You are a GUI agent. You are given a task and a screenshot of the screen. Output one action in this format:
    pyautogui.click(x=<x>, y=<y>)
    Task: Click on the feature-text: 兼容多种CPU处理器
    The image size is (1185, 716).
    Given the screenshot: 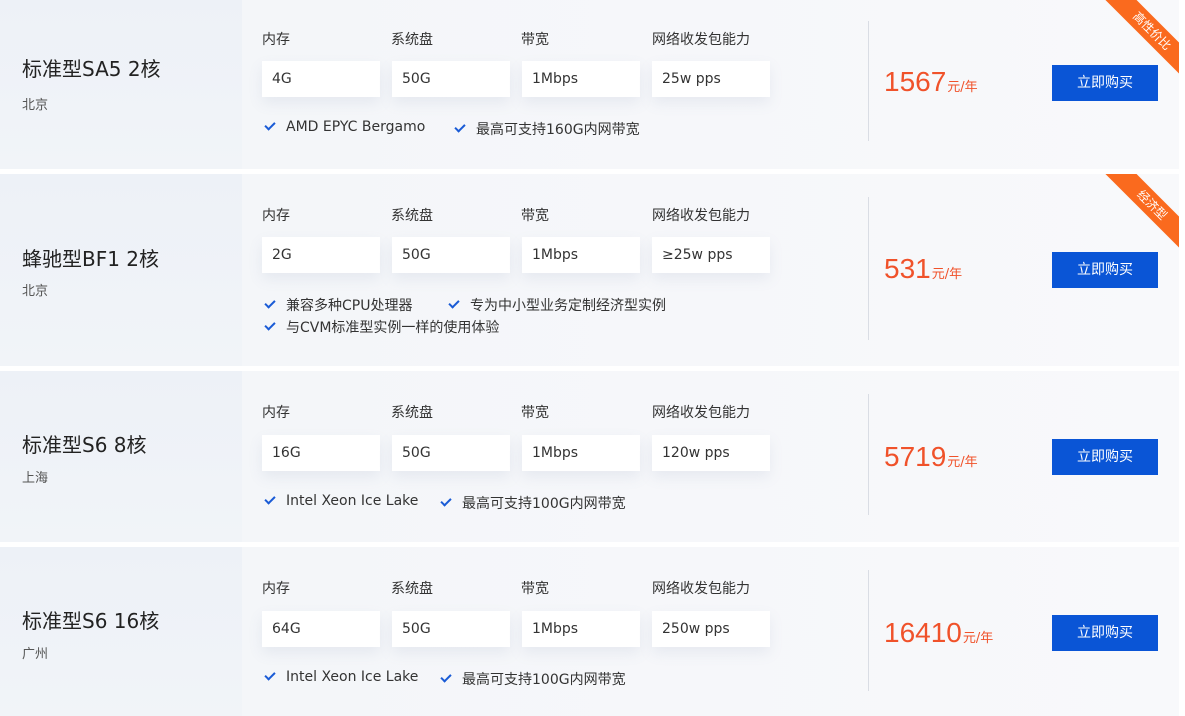 What is the action you would take?
    pyautogui.click(x=349, y=306)
    